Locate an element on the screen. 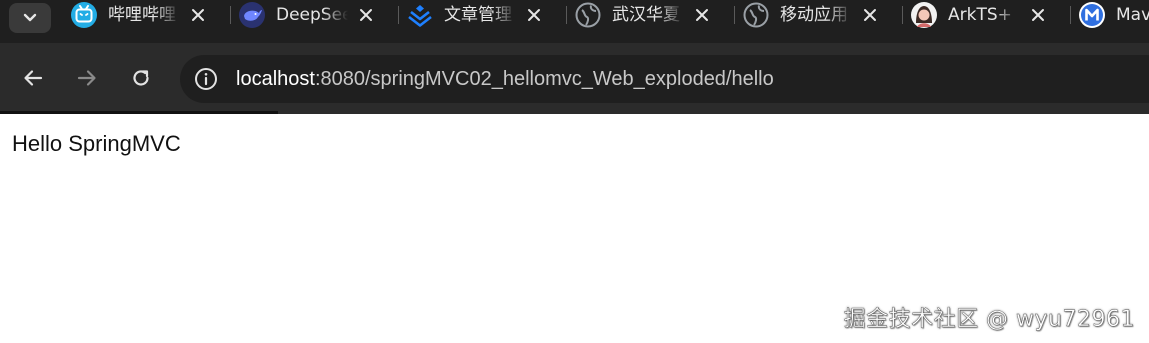  forward-arrow-icon is located at coordinates (86, 78).